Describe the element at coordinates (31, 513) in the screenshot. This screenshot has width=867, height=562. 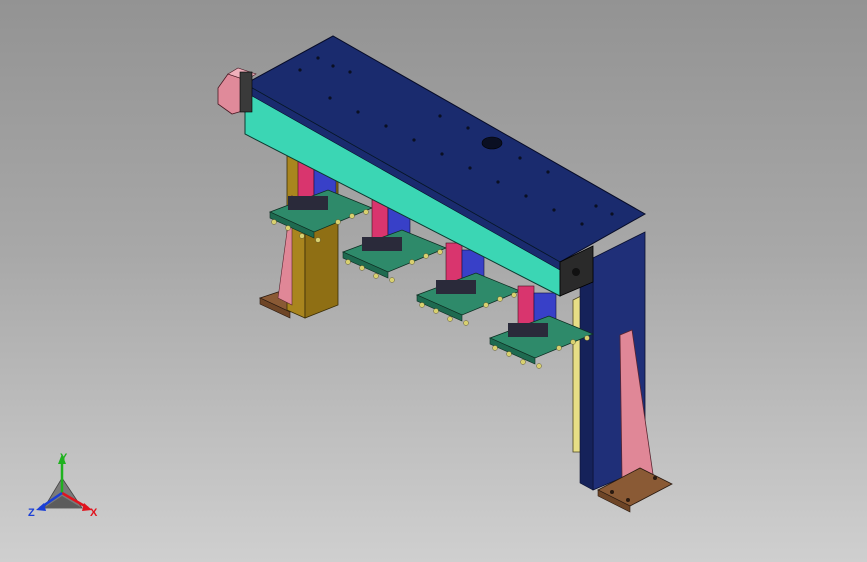
I see `triad-z-label: Z` at that location.